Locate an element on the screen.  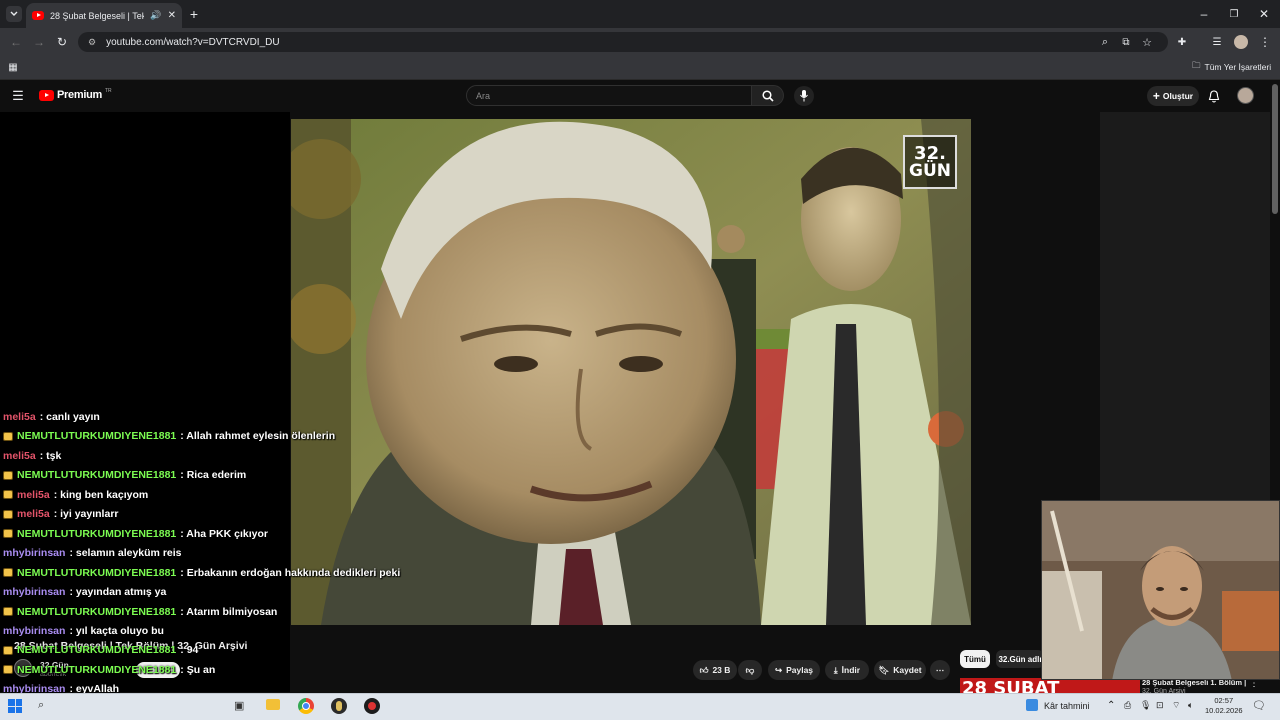
share-label: Paylaş is located at coordinates (800, 670).